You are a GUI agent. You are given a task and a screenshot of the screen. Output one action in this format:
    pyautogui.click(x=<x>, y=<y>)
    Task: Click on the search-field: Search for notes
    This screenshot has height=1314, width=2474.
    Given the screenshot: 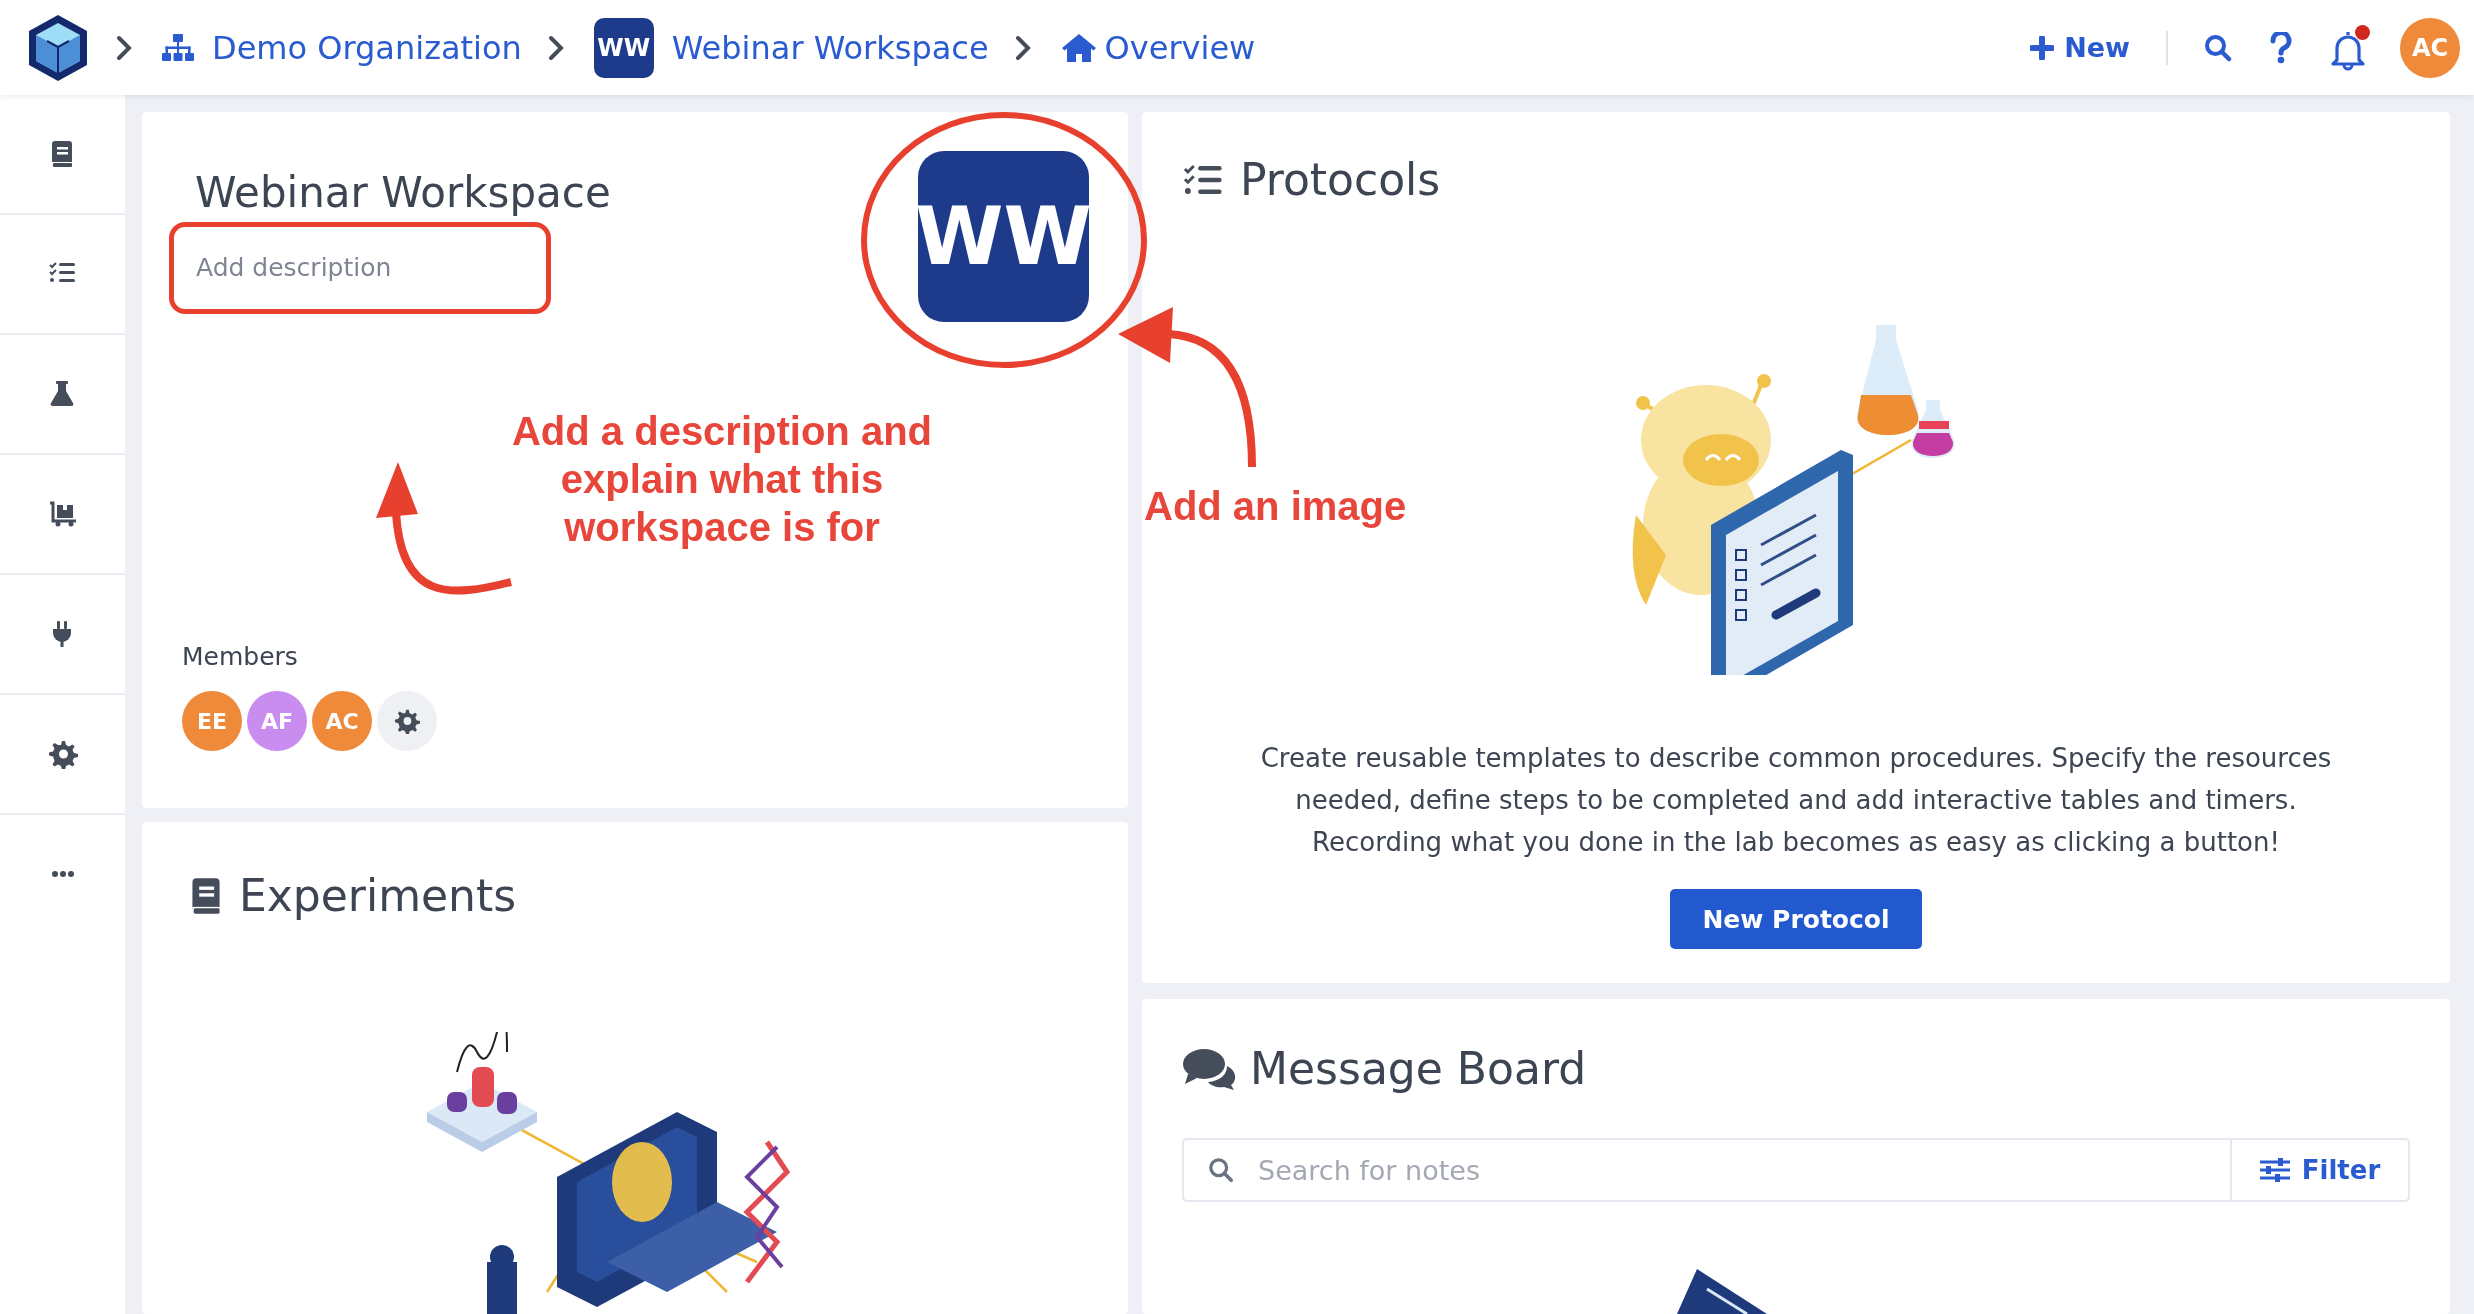 What is the action you would take?
    pyautogui.click(x=1706, y=1170)
    